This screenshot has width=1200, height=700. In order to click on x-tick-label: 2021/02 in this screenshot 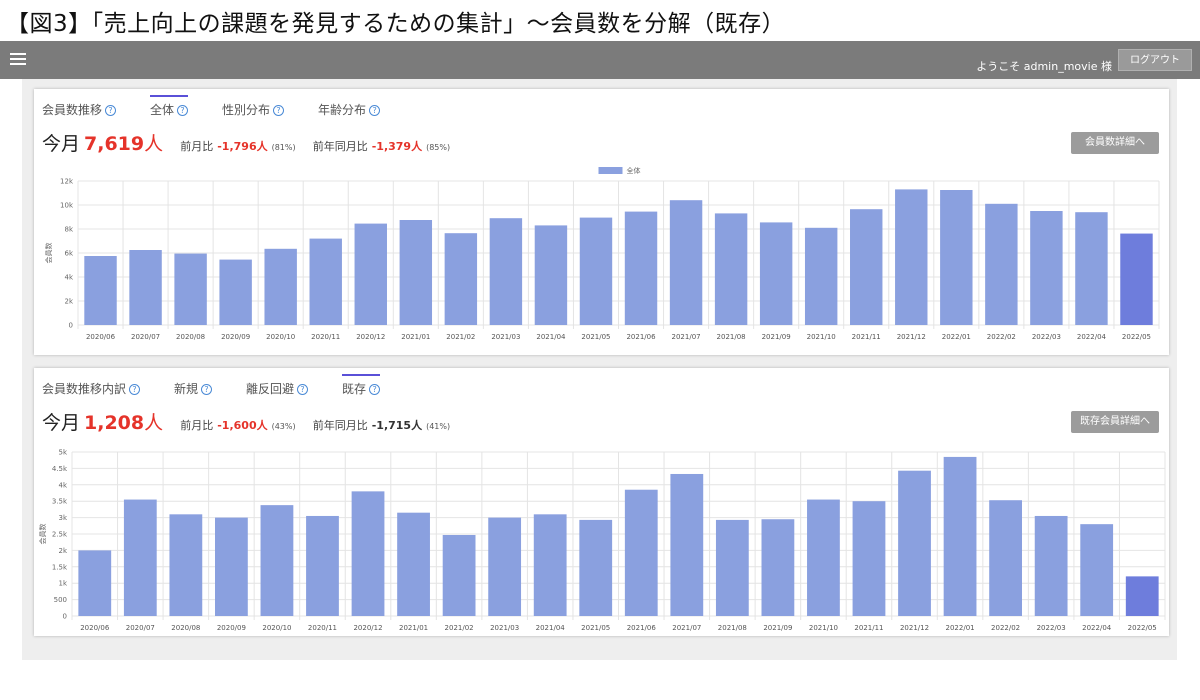, I will do `click(460, 337)`.